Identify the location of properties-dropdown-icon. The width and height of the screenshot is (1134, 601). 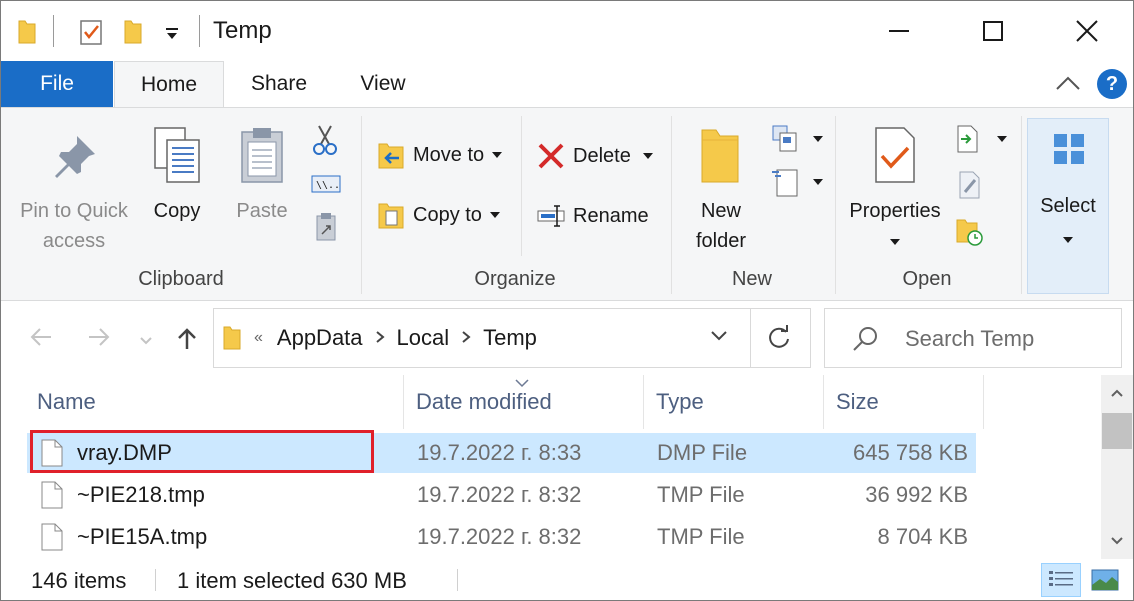
(895, 241).